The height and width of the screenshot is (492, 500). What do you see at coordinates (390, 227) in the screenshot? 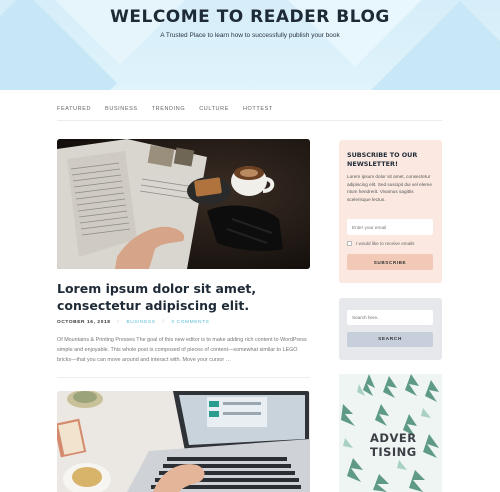
I see `newsletter-email-input` at bounding box center [390, 227].